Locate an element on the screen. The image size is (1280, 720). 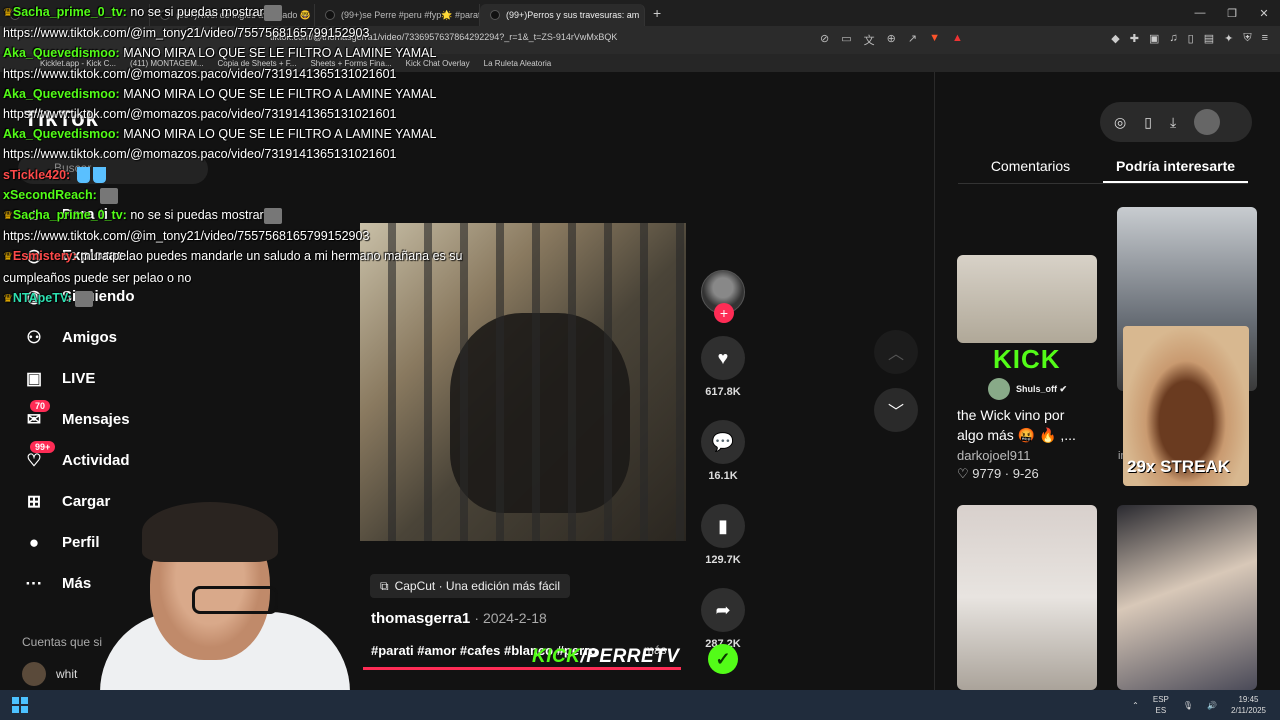
like-action: ♥ 617.8K is located at coordinates (723, 367).